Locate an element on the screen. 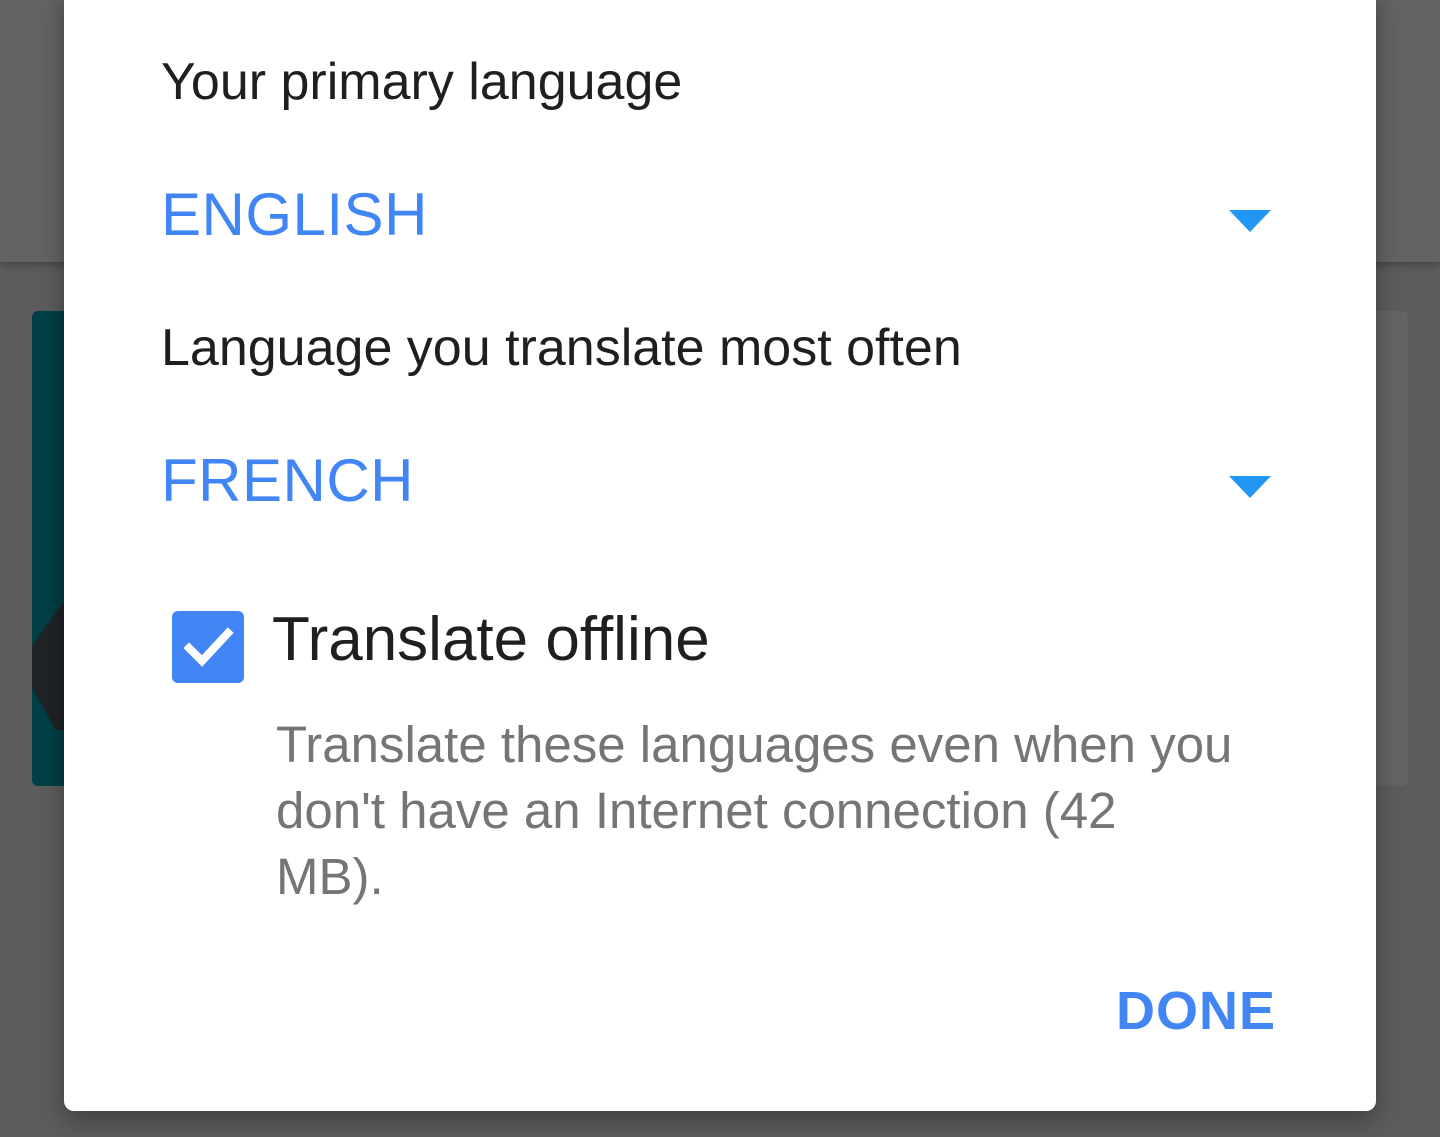 This screenshot has height=1137, width=1440. translate-language-spinner: FRENCH is located at coordinates (716, 486).